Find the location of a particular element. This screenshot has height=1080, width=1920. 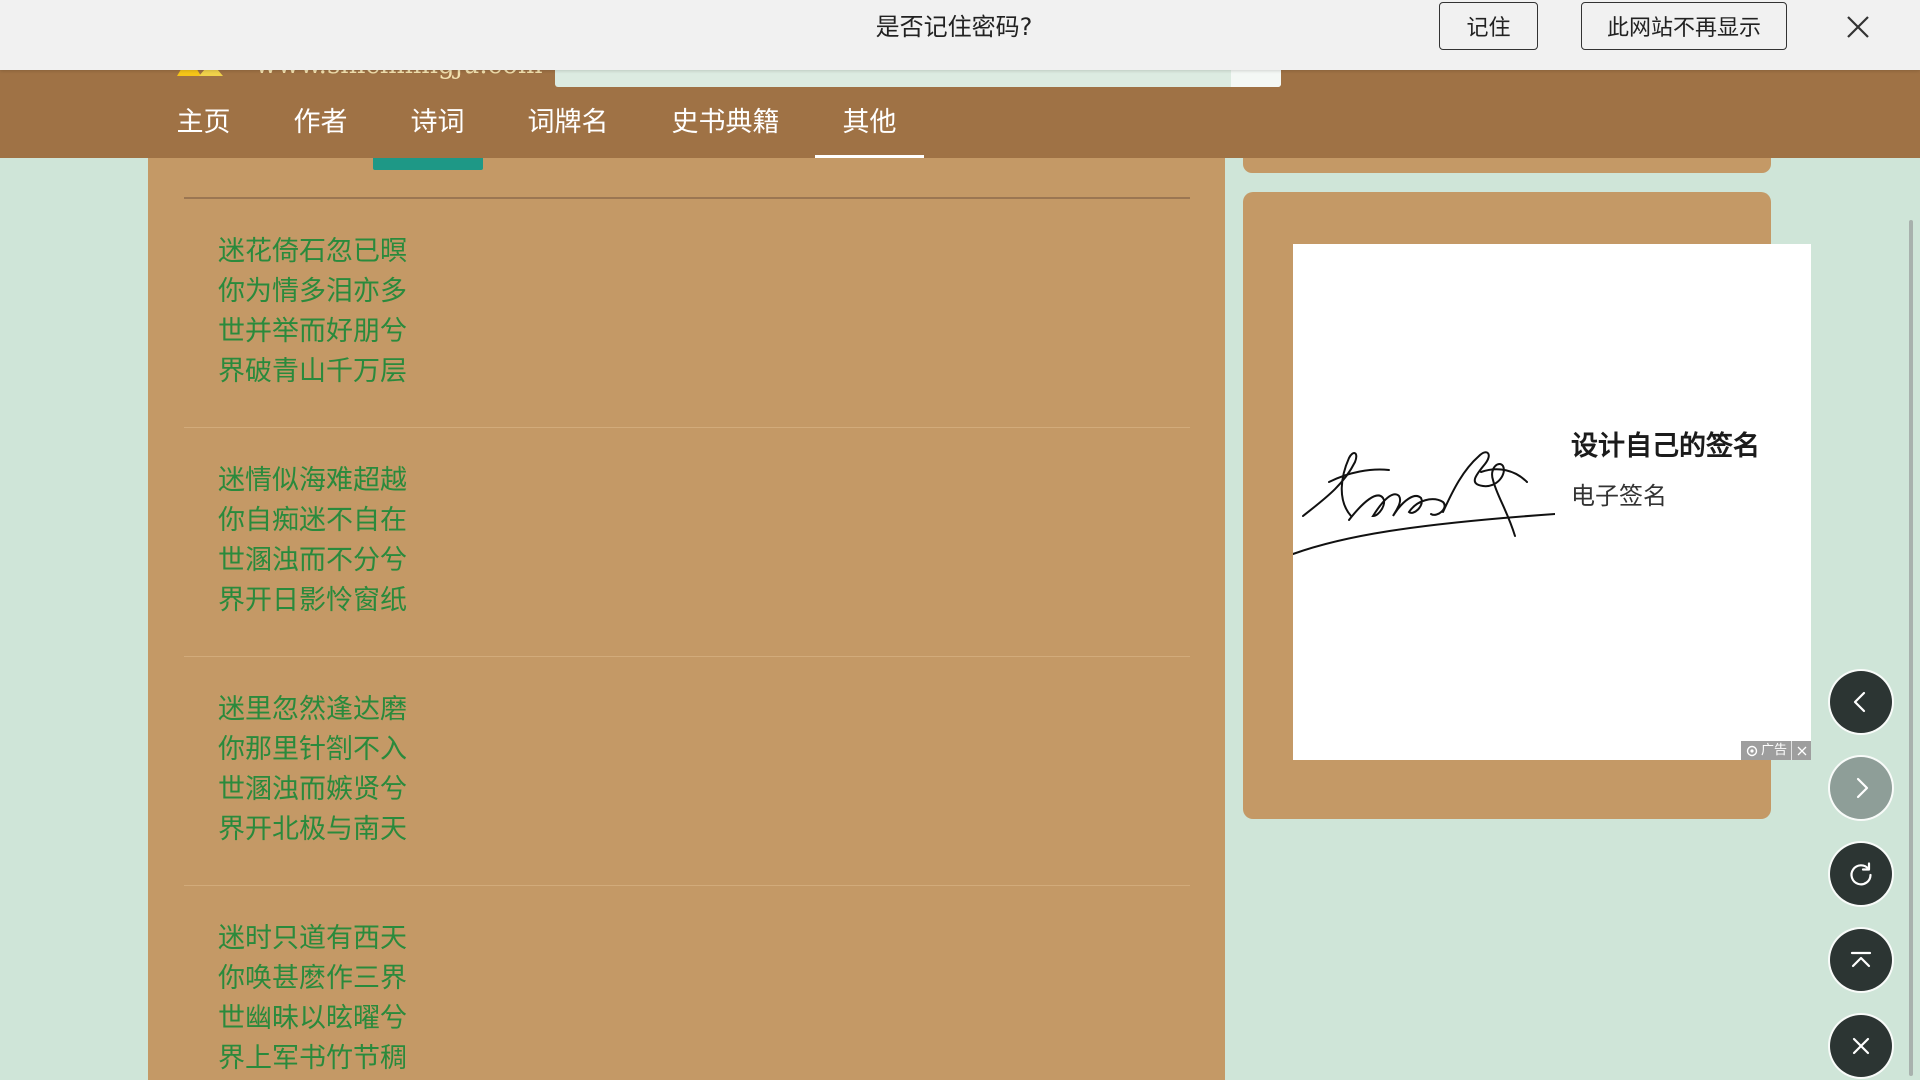

back-button is located at coordinates (1861, 702).